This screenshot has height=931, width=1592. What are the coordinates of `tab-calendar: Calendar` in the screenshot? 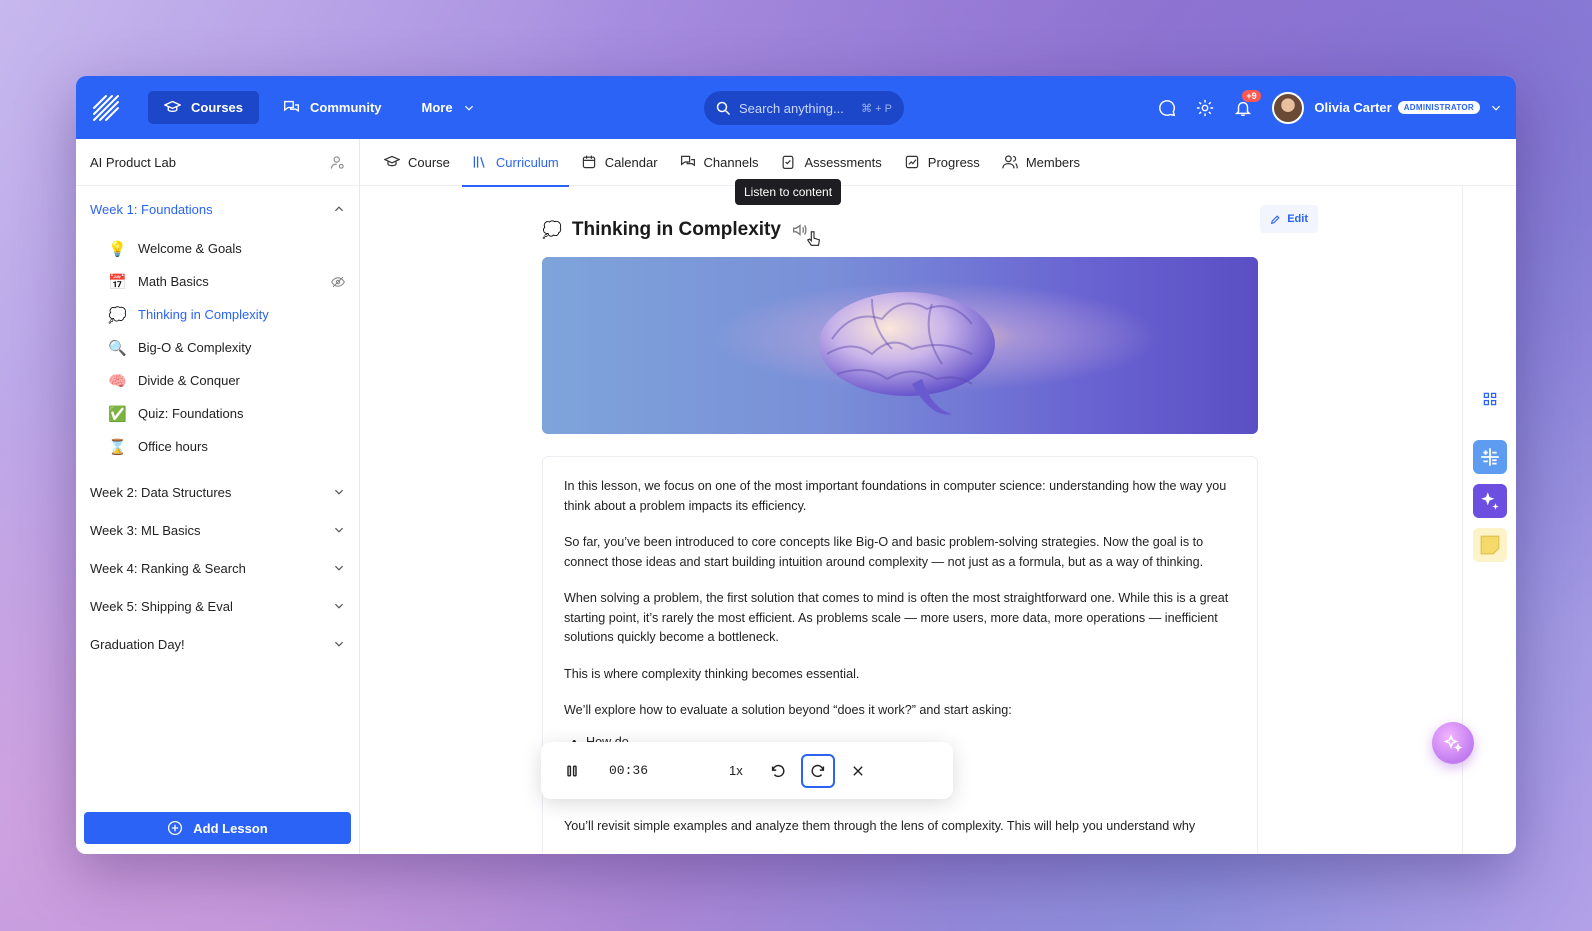 It's located at (619, 162).